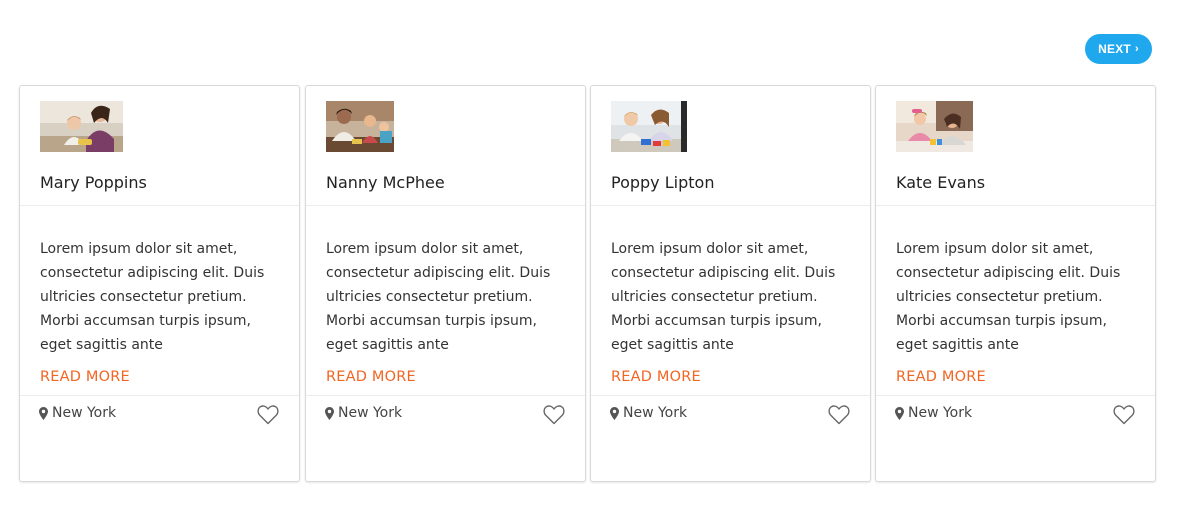 The image size is (1182, 516). Describe the element at coordinates (1136, 48) in the screenshot. I see `chevron-right-icon: ›` at that location.